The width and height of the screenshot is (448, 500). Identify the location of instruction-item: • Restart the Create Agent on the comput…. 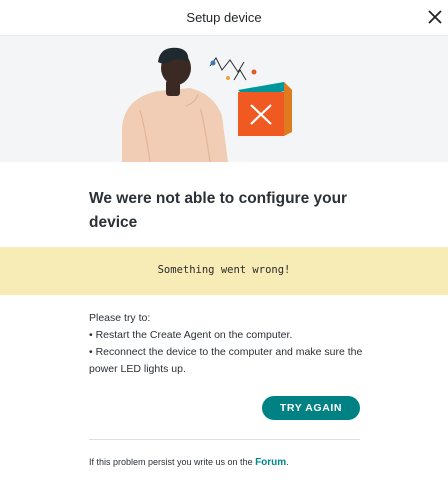
(191, 335).